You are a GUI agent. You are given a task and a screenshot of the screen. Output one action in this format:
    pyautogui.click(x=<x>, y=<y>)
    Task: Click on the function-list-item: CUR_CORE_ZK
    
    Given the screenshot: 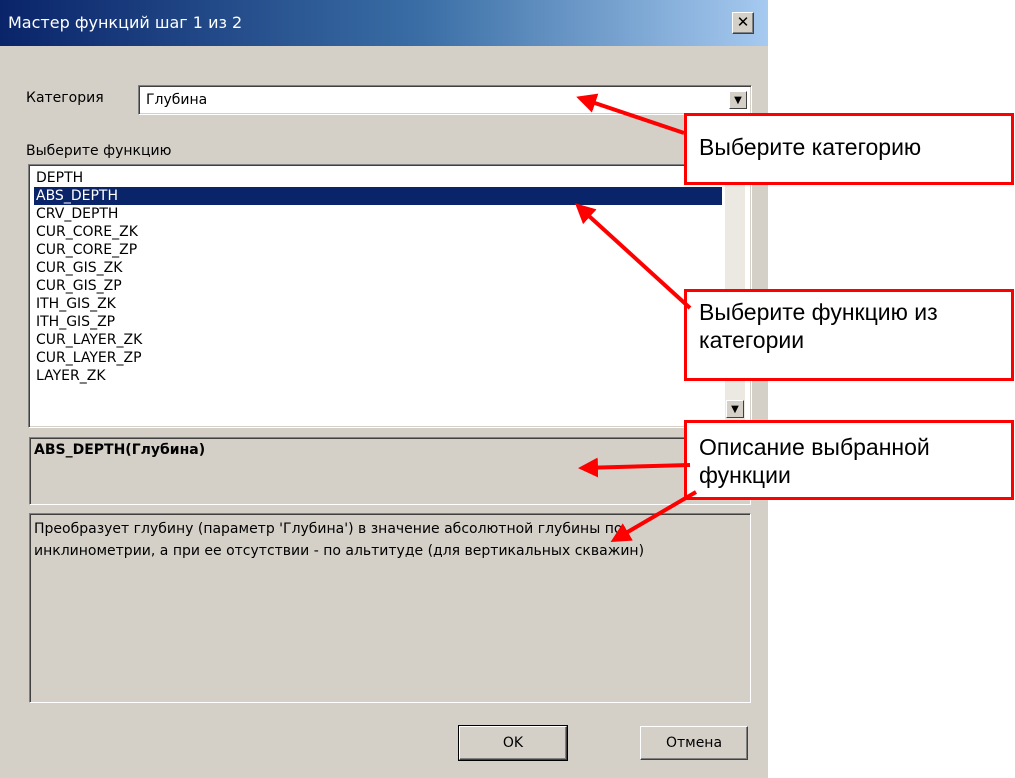 What is the action you would take?
    pyautogui.click(x=378, y=232)
    